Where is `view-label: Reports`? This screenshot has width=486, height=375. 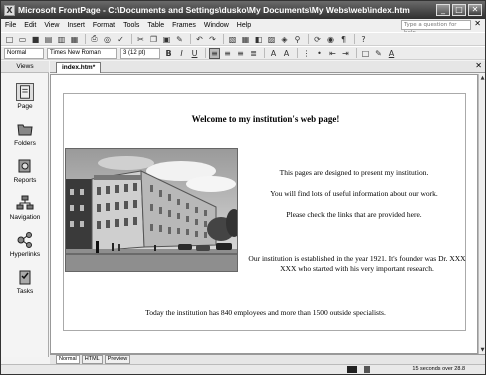
view-label: Reports is located at coordinates (25, 180).